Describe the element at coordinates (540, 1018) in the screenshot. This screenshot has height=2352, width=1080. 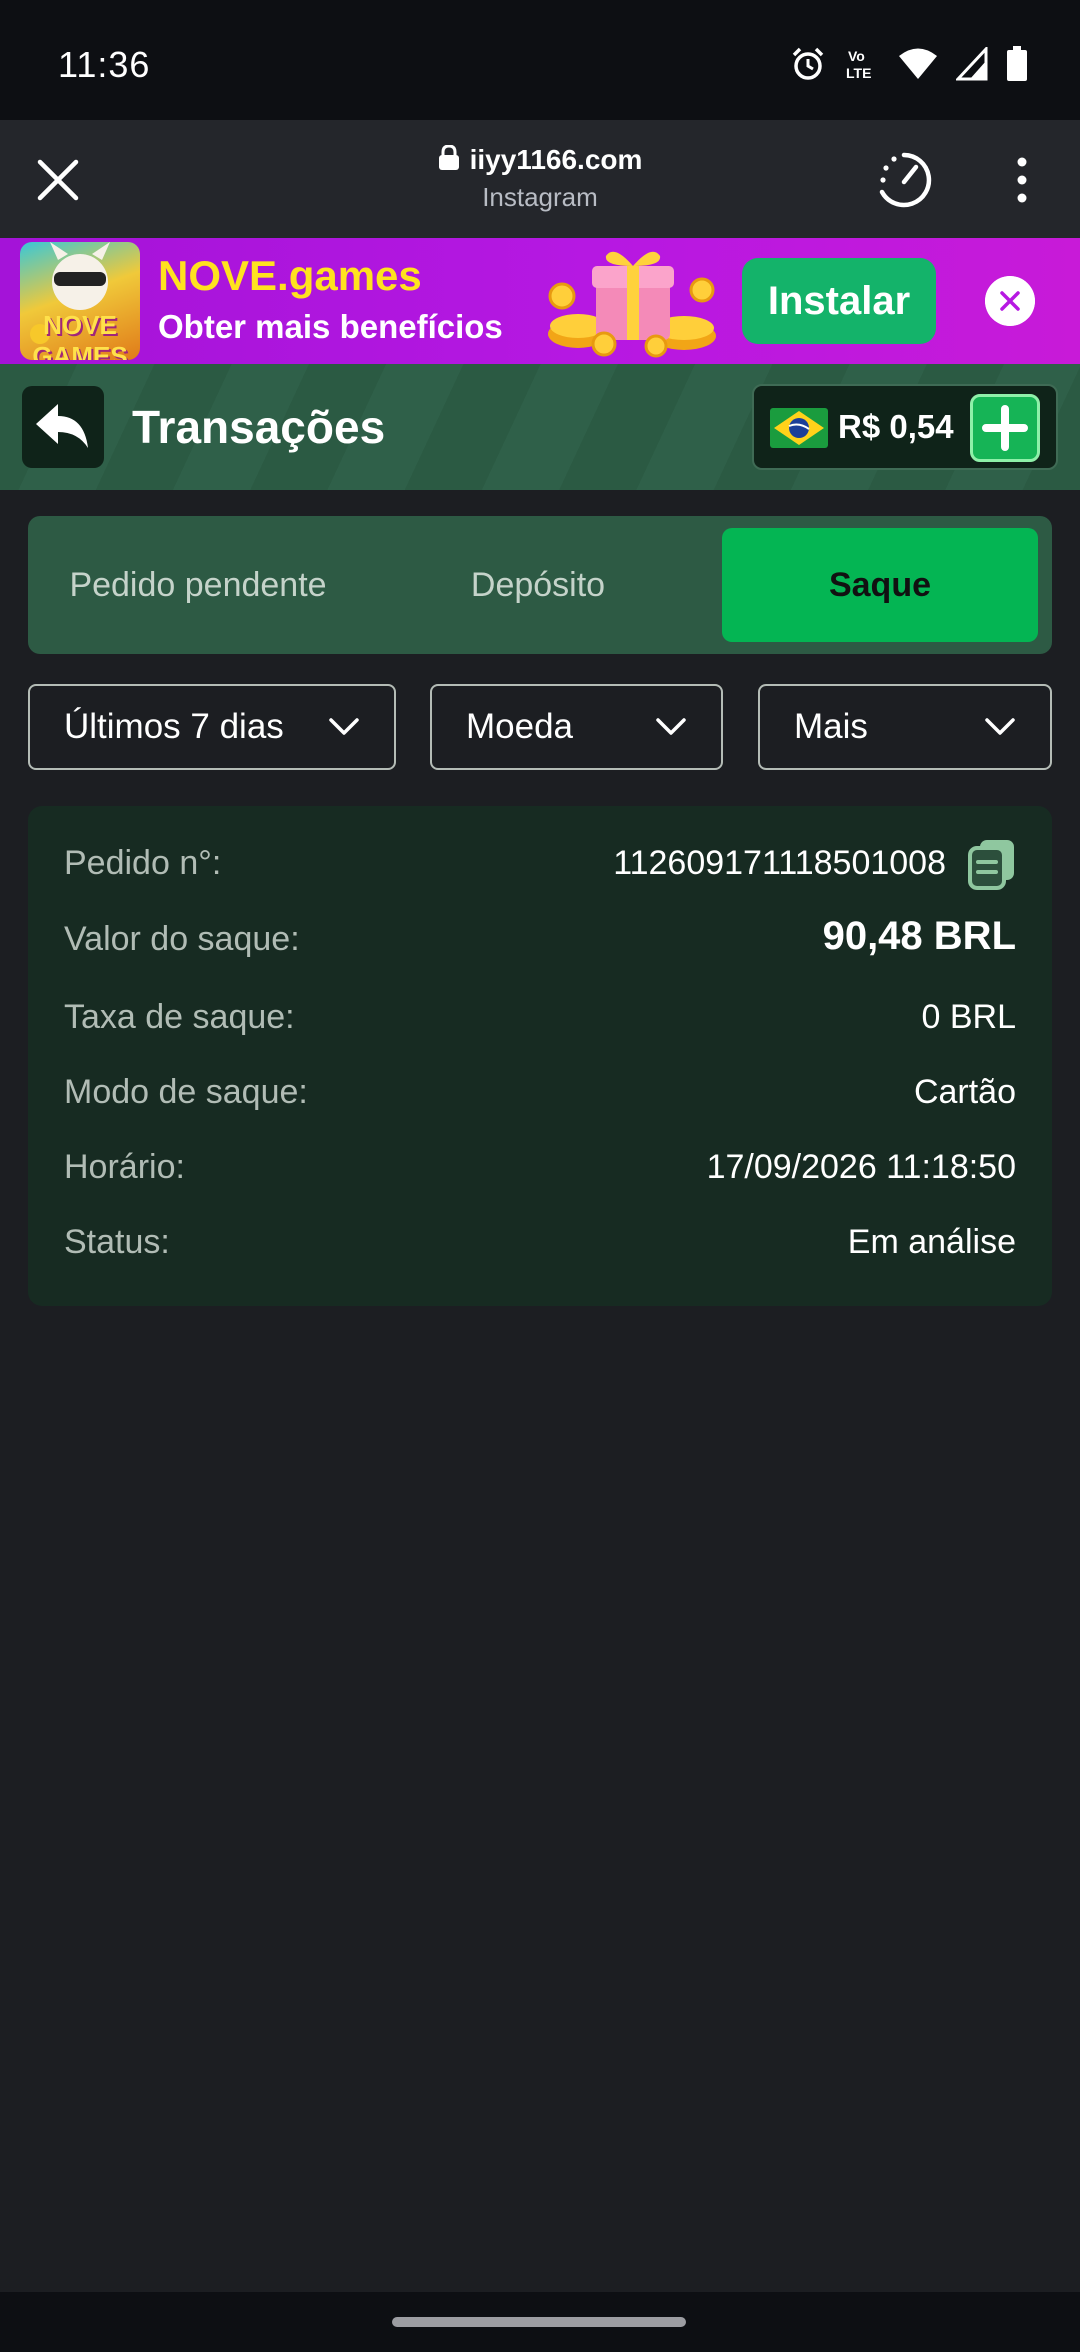
I see `fee-row: Taxa de saque: 0 BRL` at that location.